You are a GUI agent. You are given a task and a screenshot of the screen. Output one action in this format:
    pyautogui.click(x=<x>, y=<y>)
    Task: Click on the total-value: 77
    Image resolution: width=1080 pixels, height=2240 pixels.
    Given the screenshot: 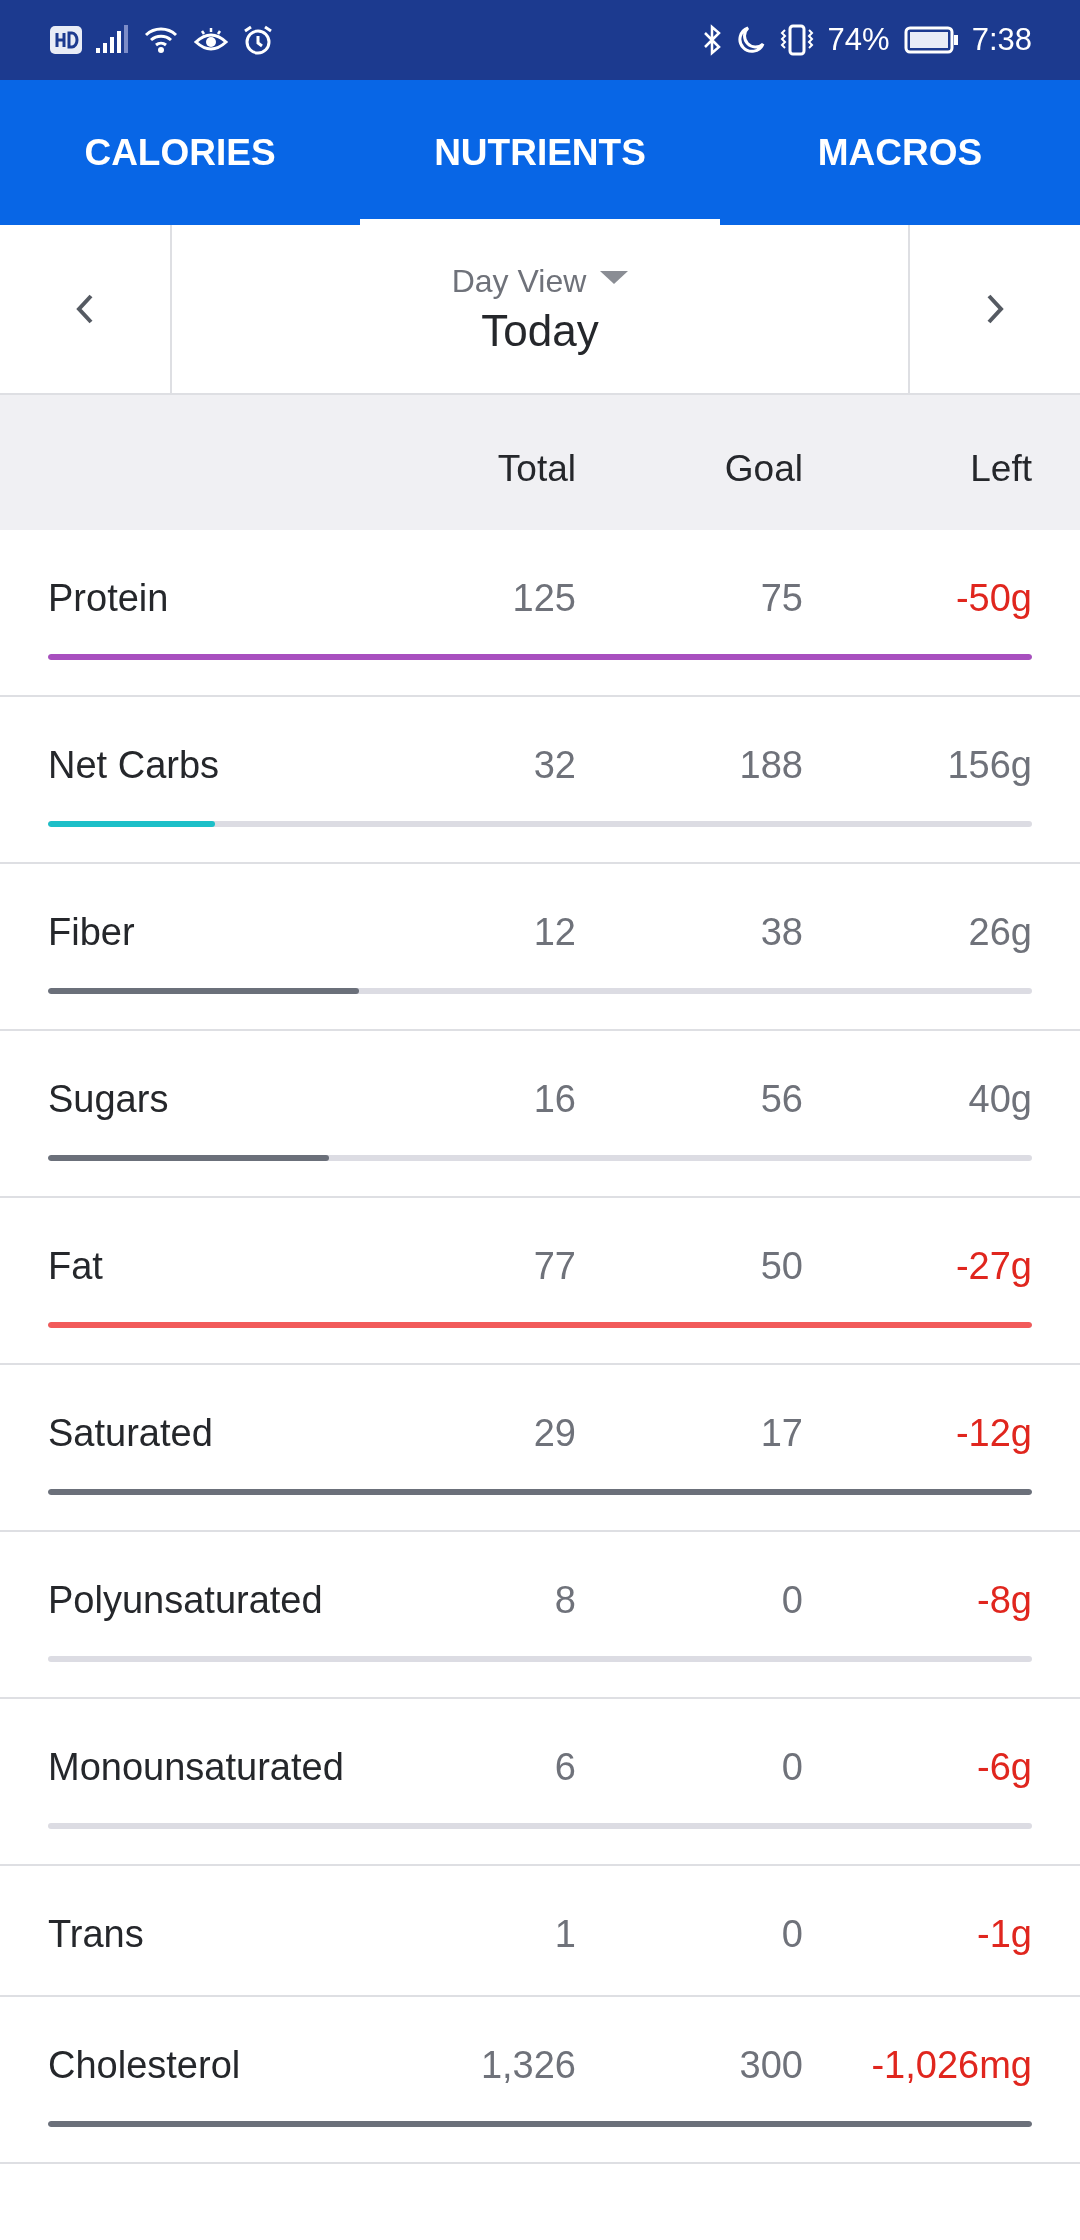 What is the action you would take?
    pyautogui.click(x=554, y=1266)
    